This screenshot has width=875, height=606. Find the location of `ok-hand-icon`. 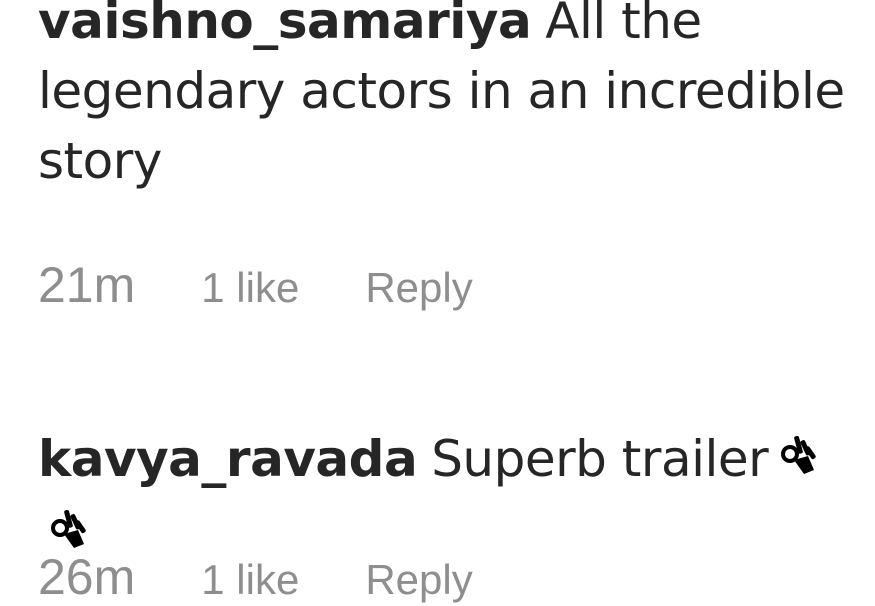

ok-hand-icon is located at coordinates (798, 463).